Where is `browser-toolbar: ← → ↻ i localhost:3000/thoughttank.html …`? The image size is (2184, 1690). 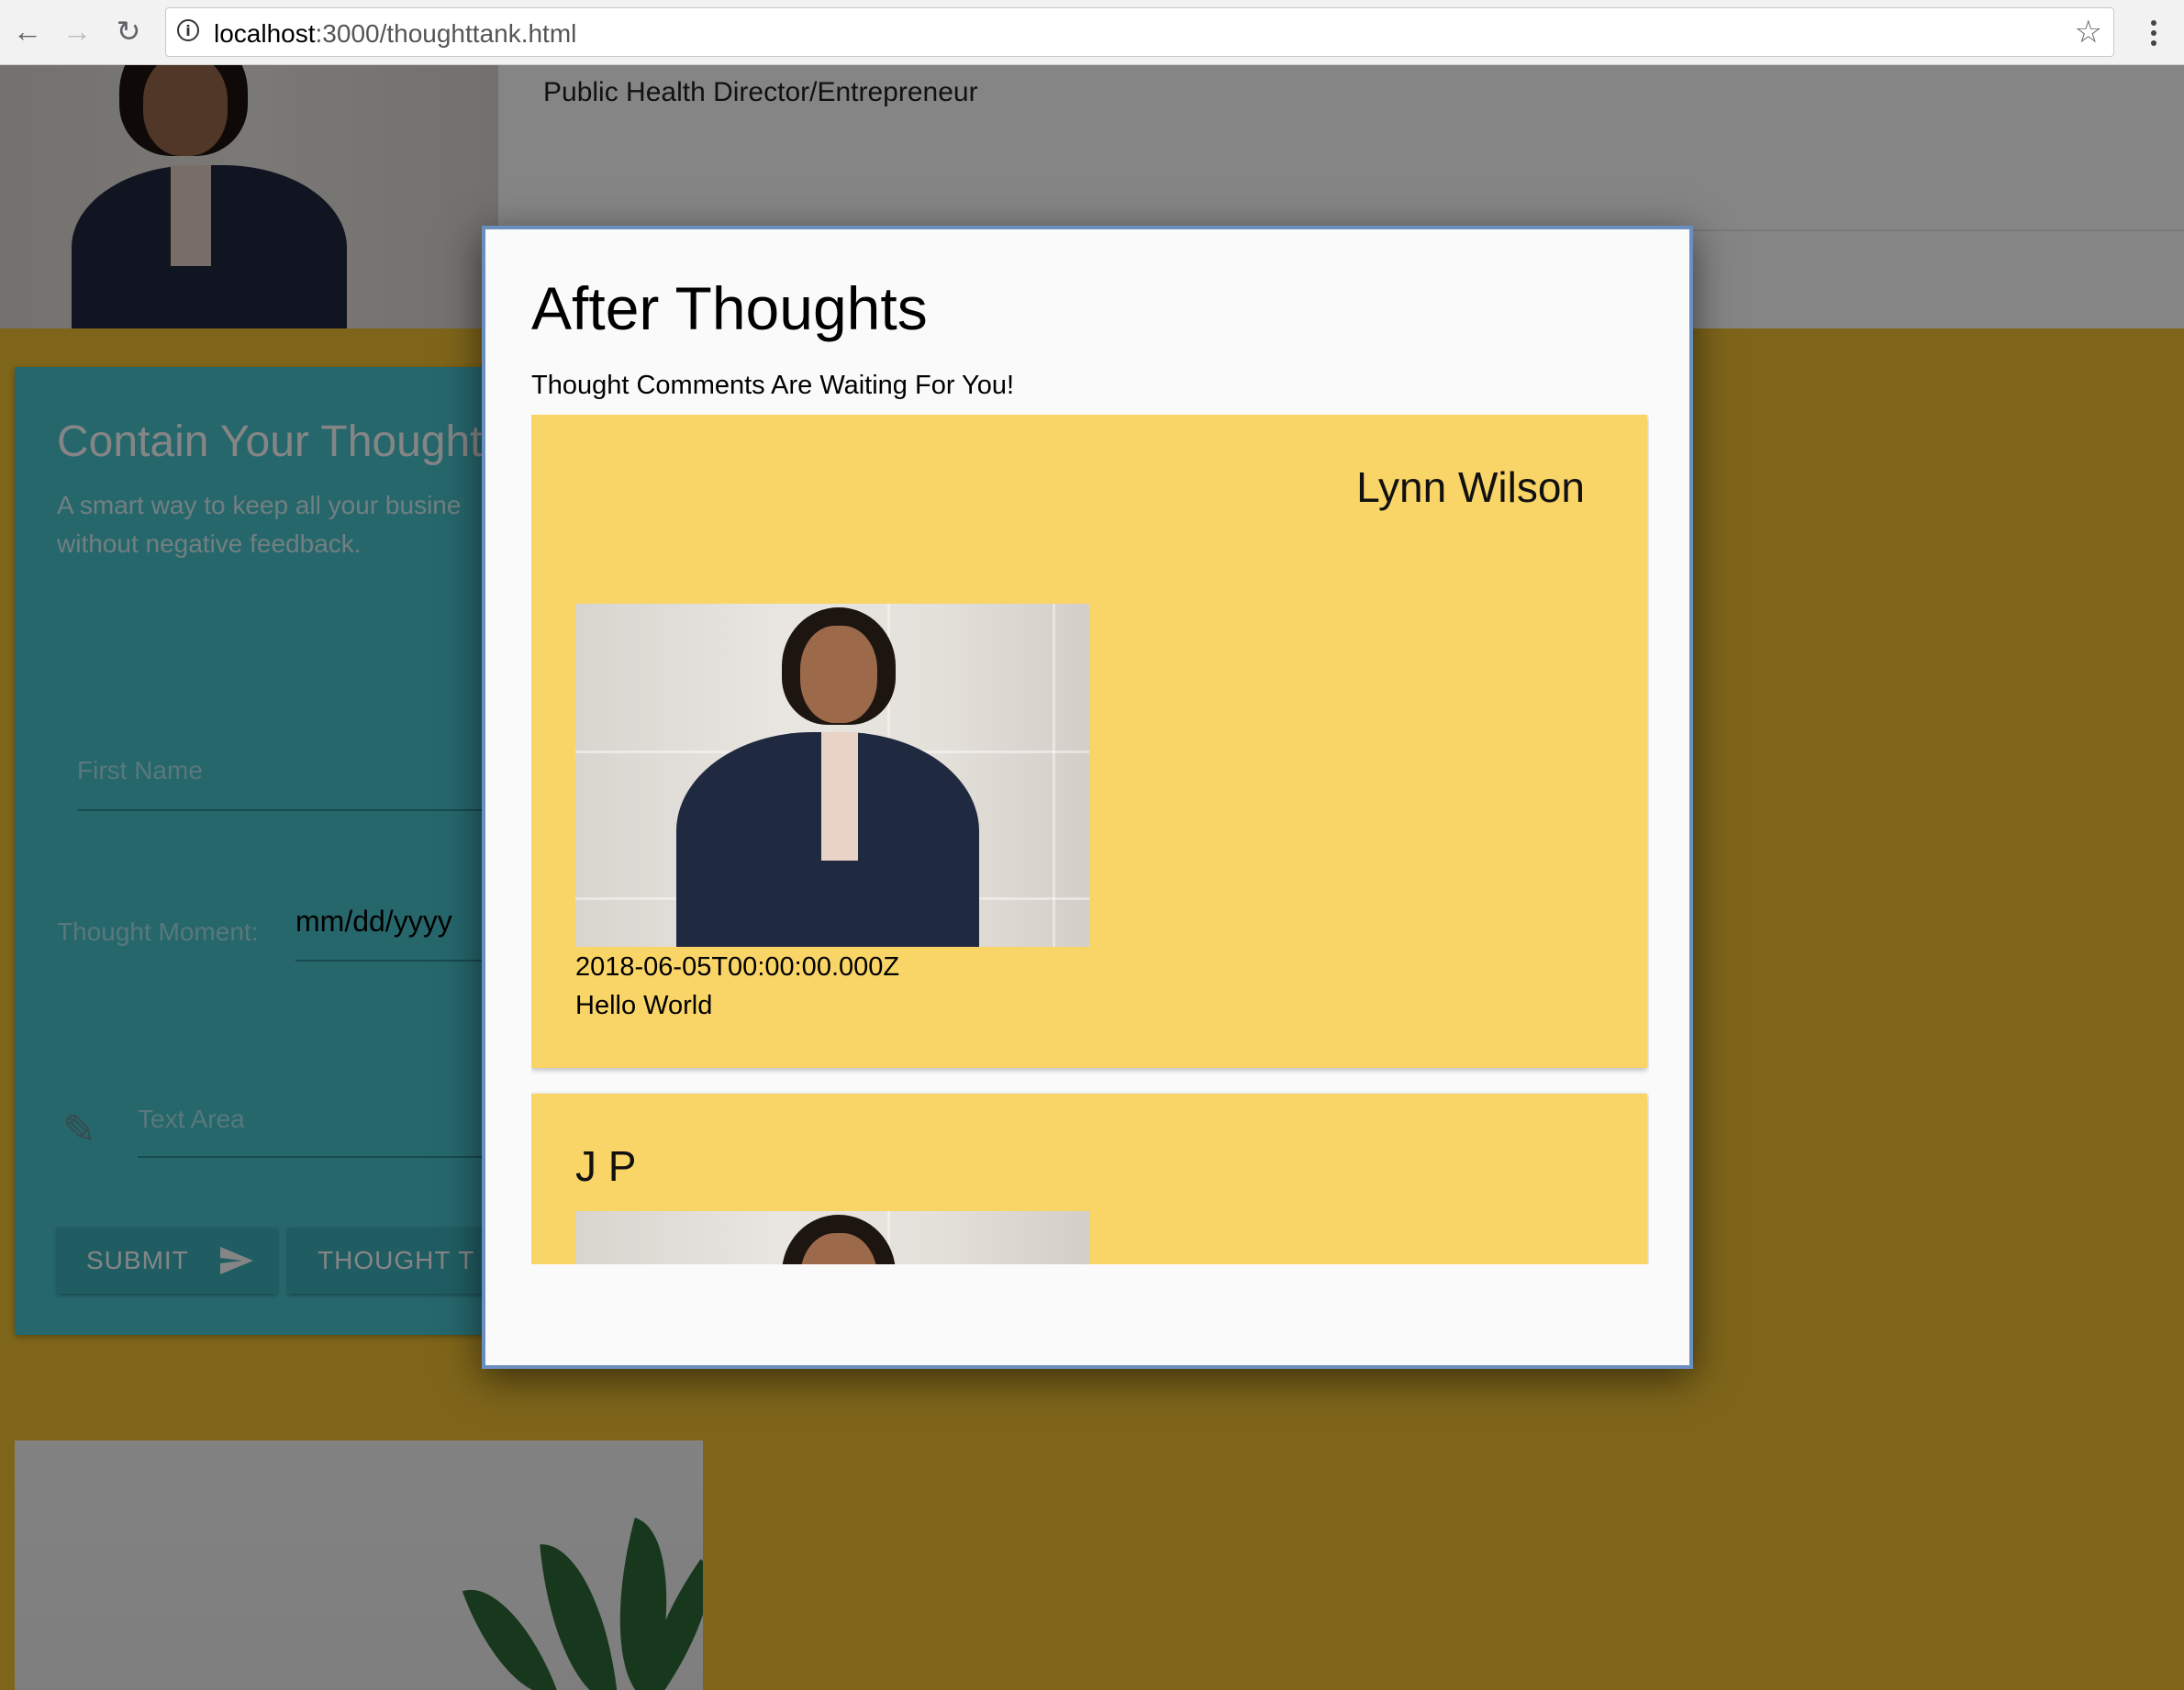
browser-toolbar: ← → ↻ i localhost:3000/thoughttank.html … is located at coordinates (1092, 32).